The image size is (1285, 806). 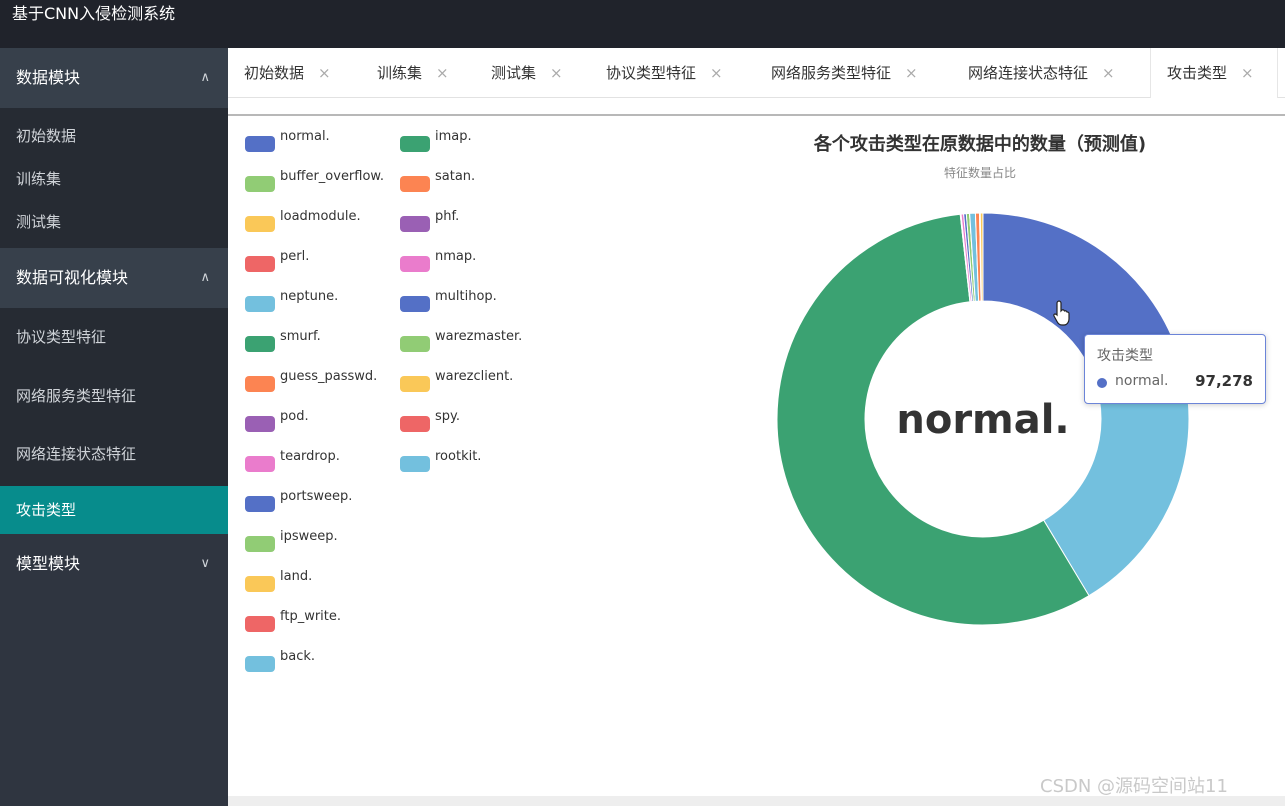 What do you see at coordinates (982, 420) in the screenshot?
I see `donut-center-label: normal.` at bounding box center [982, 420].